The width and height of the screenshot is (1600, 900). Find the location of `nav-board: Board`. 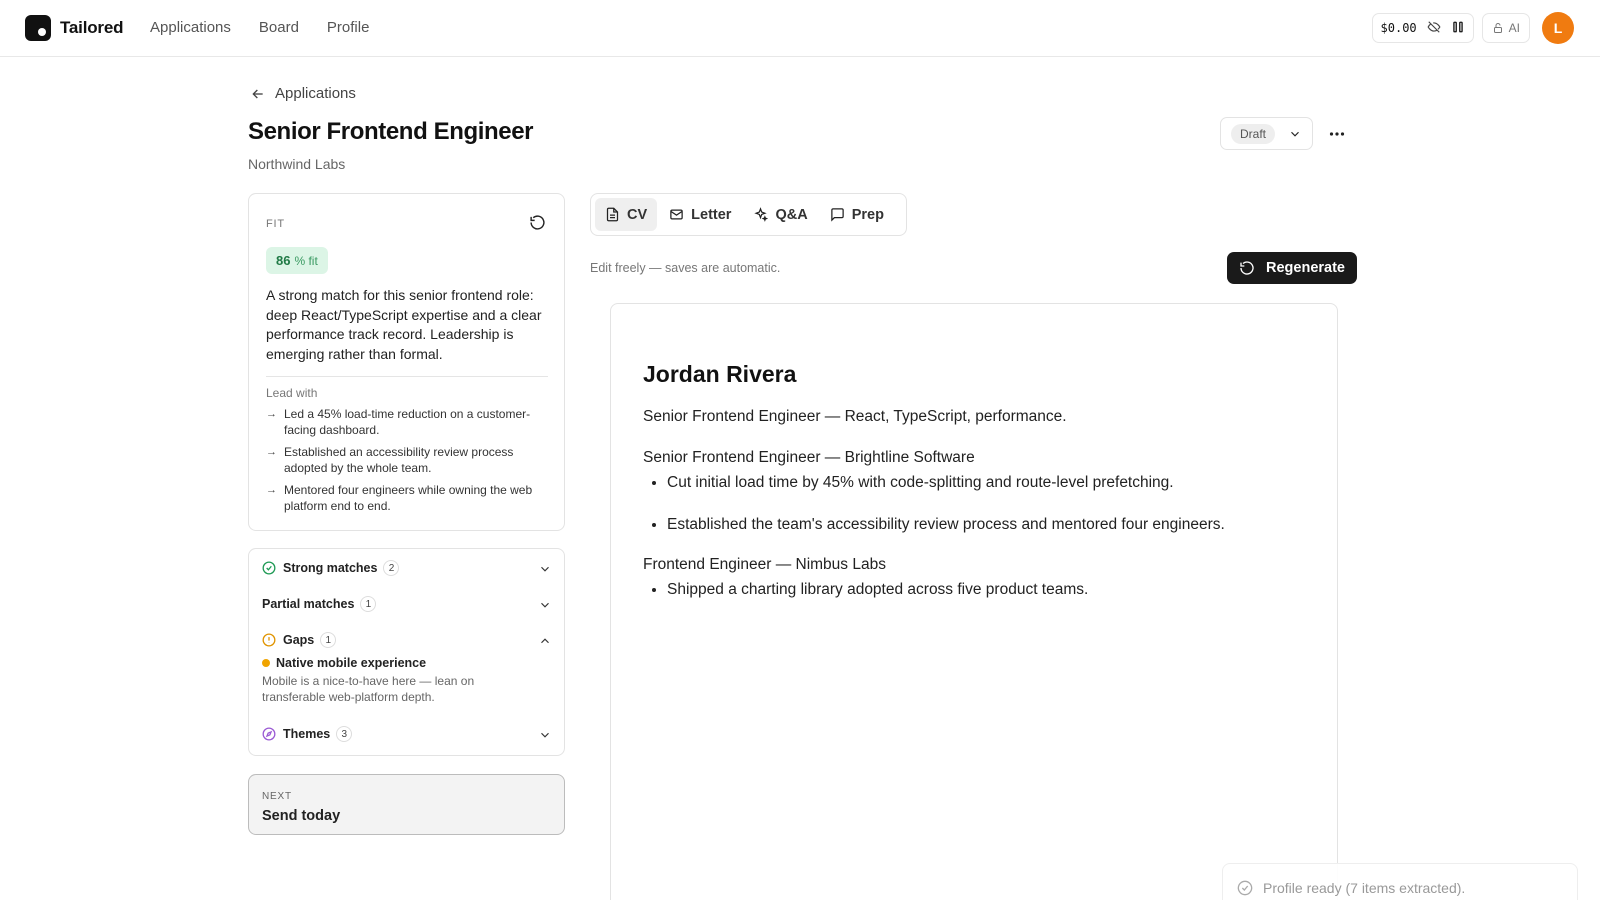

nav-board: Board is located at coordinates (279, 27).